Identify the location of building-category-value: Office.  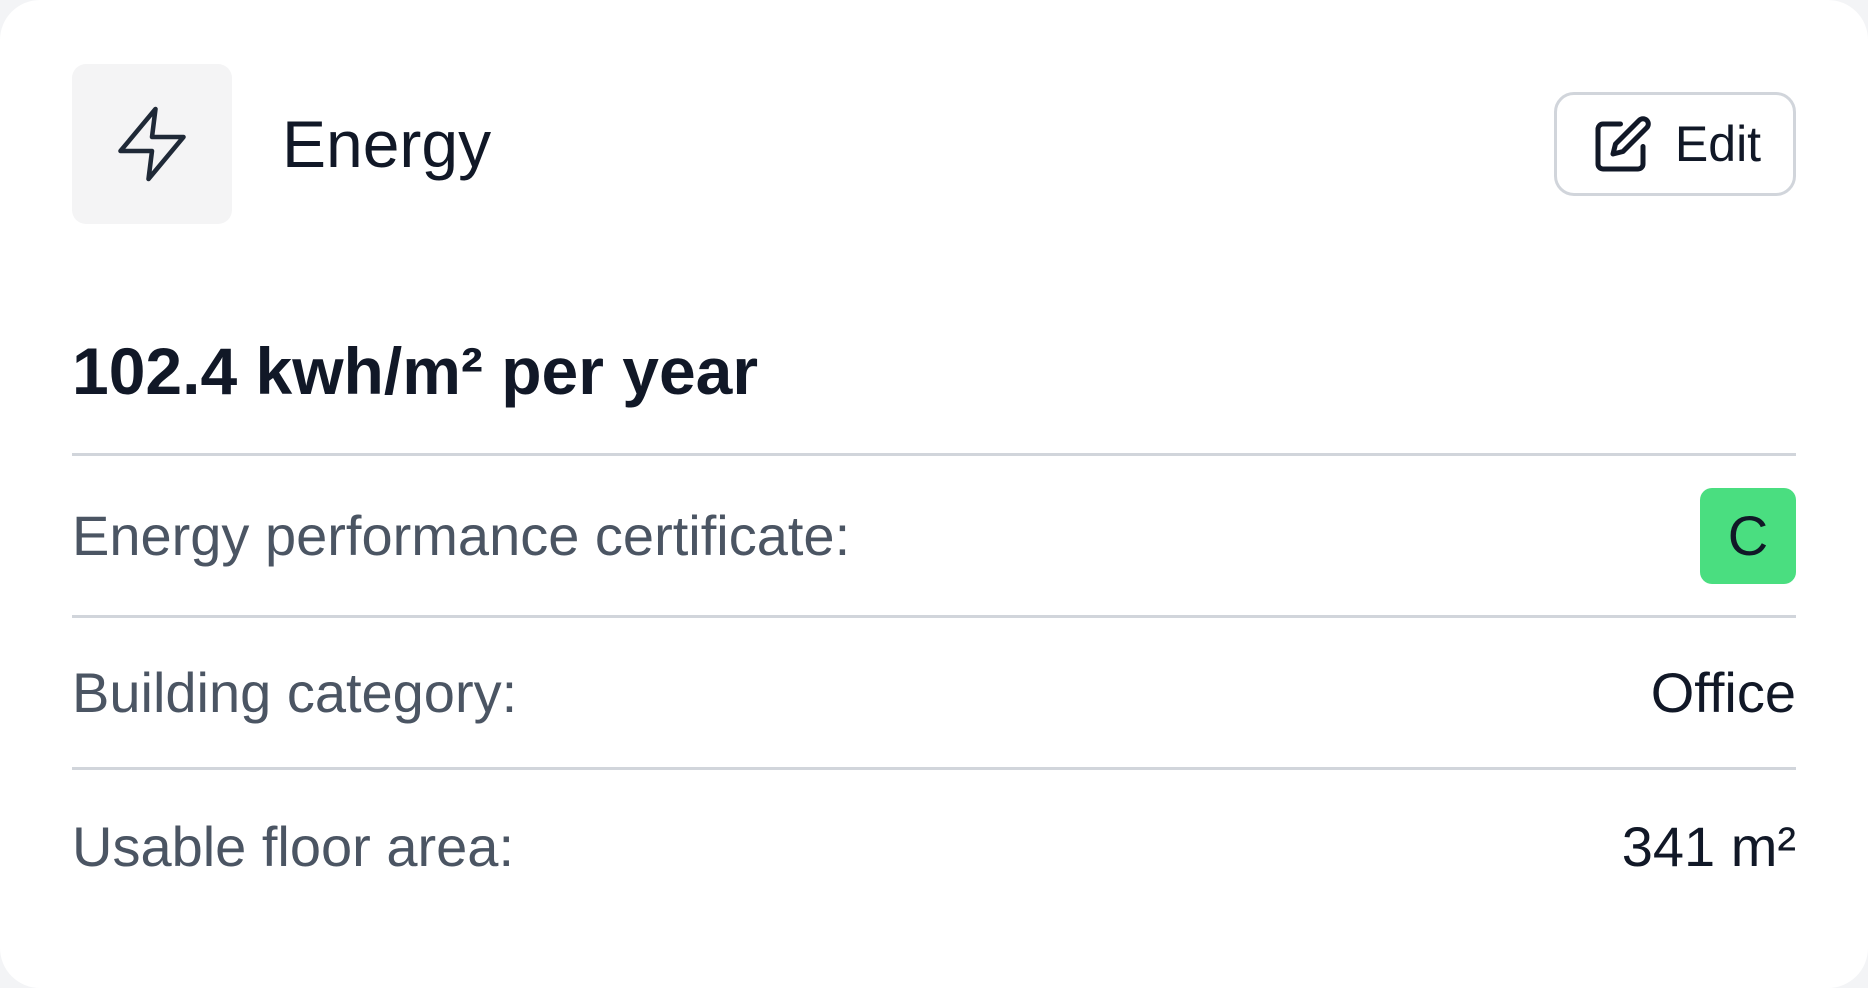
(1723, 692).